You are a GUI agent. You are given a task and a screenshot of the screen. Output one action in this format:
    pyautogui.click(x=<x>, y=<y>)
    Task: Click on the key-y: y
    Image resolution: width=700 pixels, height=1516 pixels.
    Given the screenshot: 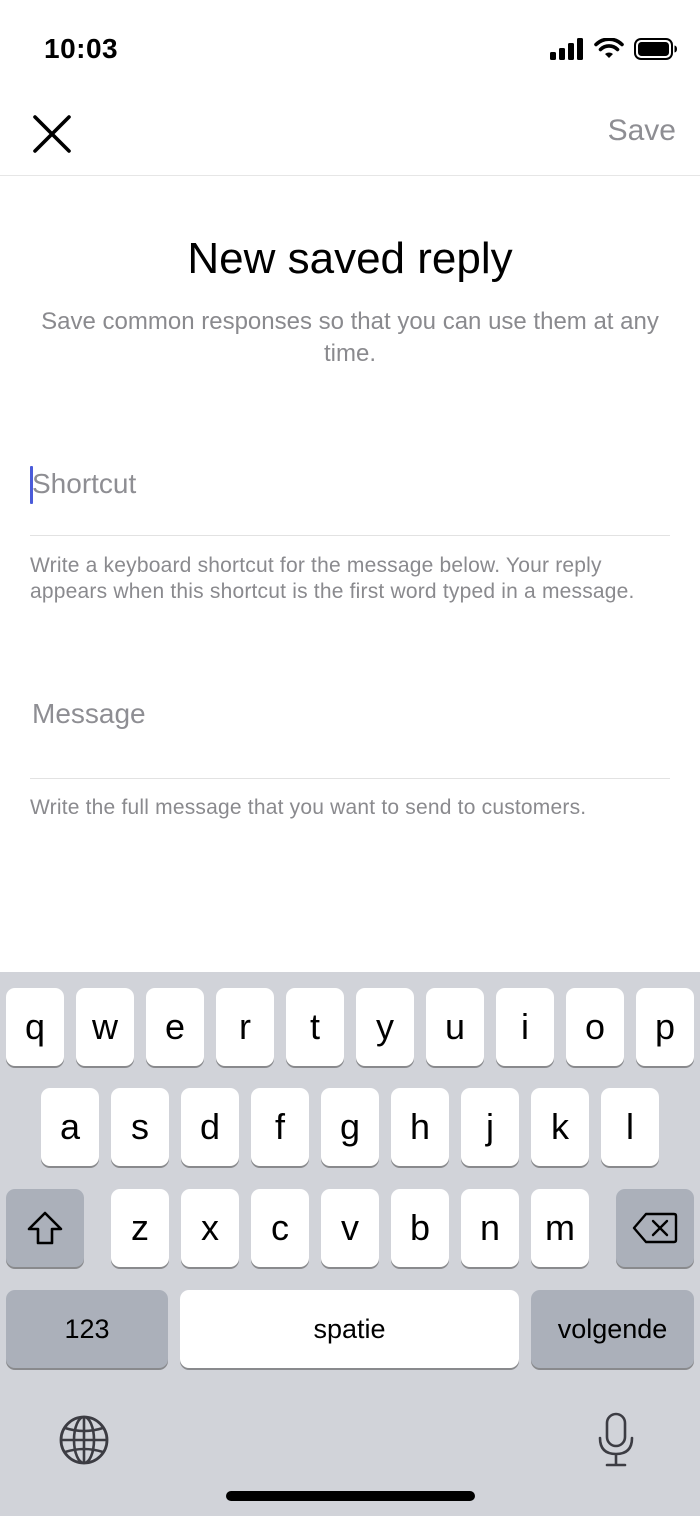 What is the action you would take?
    pyautogui.click(x=385, y=1027)
    